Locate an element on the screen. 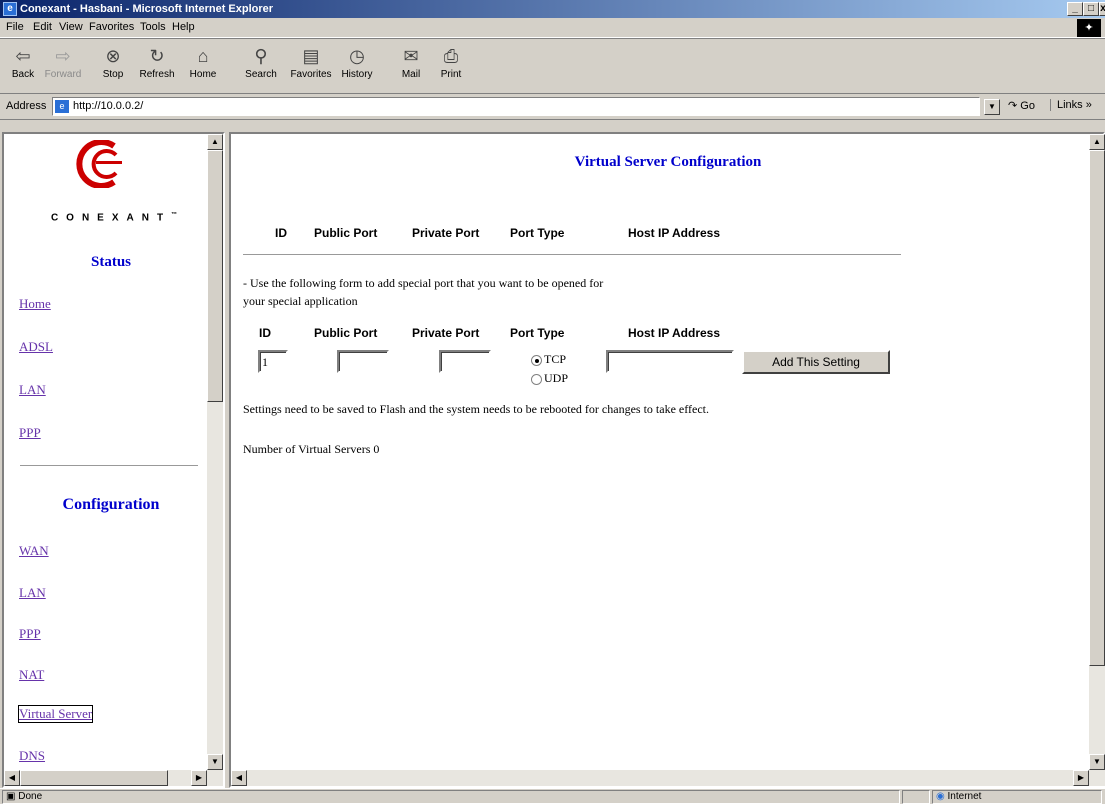  udp-radio is located at coordinates (536, 379).